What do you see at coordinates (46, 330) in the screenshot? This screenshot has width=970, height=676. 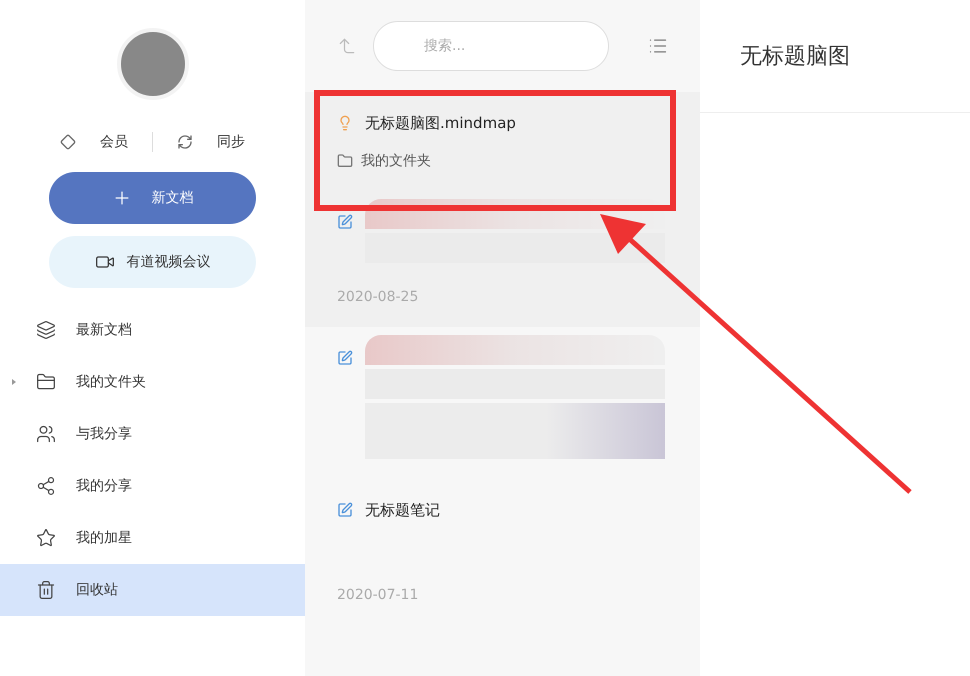 I see `layers-icon` at bounding box center [46, 330].